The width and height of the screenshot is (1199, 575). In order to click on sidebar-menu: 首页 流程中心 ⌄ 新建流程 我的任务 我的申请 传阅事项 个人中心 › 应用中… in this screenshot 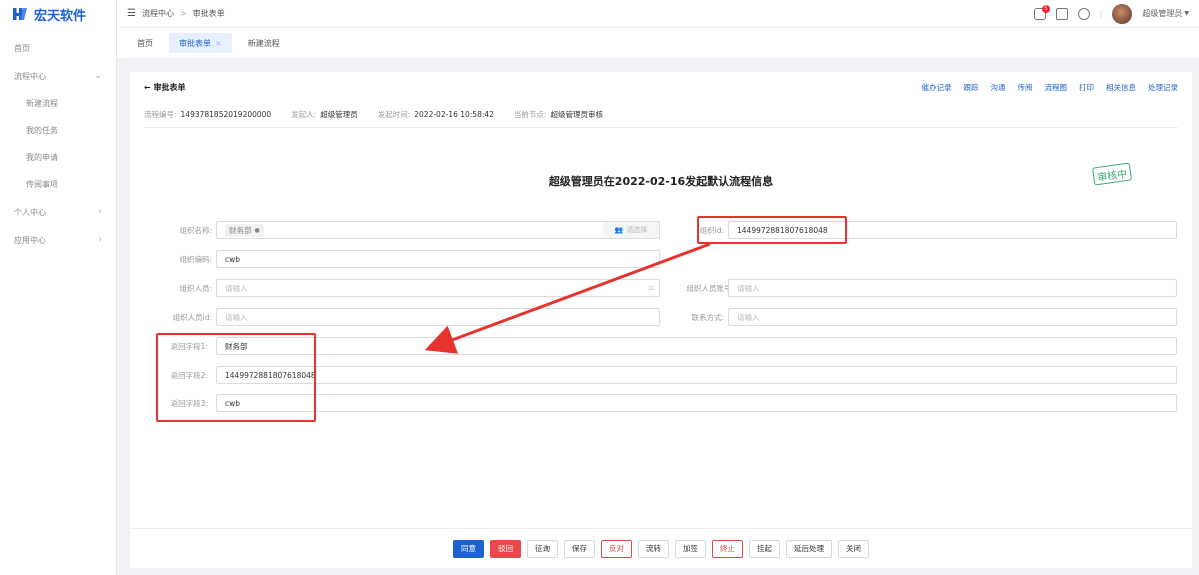, I will do `click(58, 144)`.